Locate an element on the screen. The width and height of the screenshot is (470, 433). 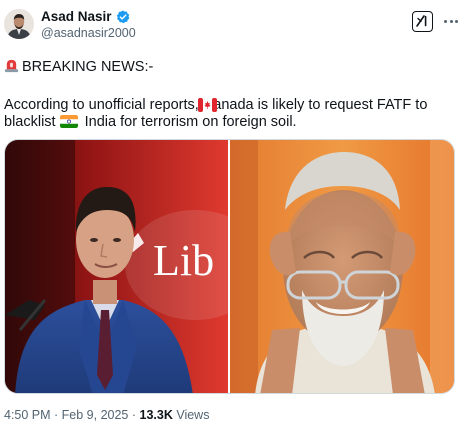
breaking-news-text: BREAKING NEWS:- is located at coordinates (88, 67).